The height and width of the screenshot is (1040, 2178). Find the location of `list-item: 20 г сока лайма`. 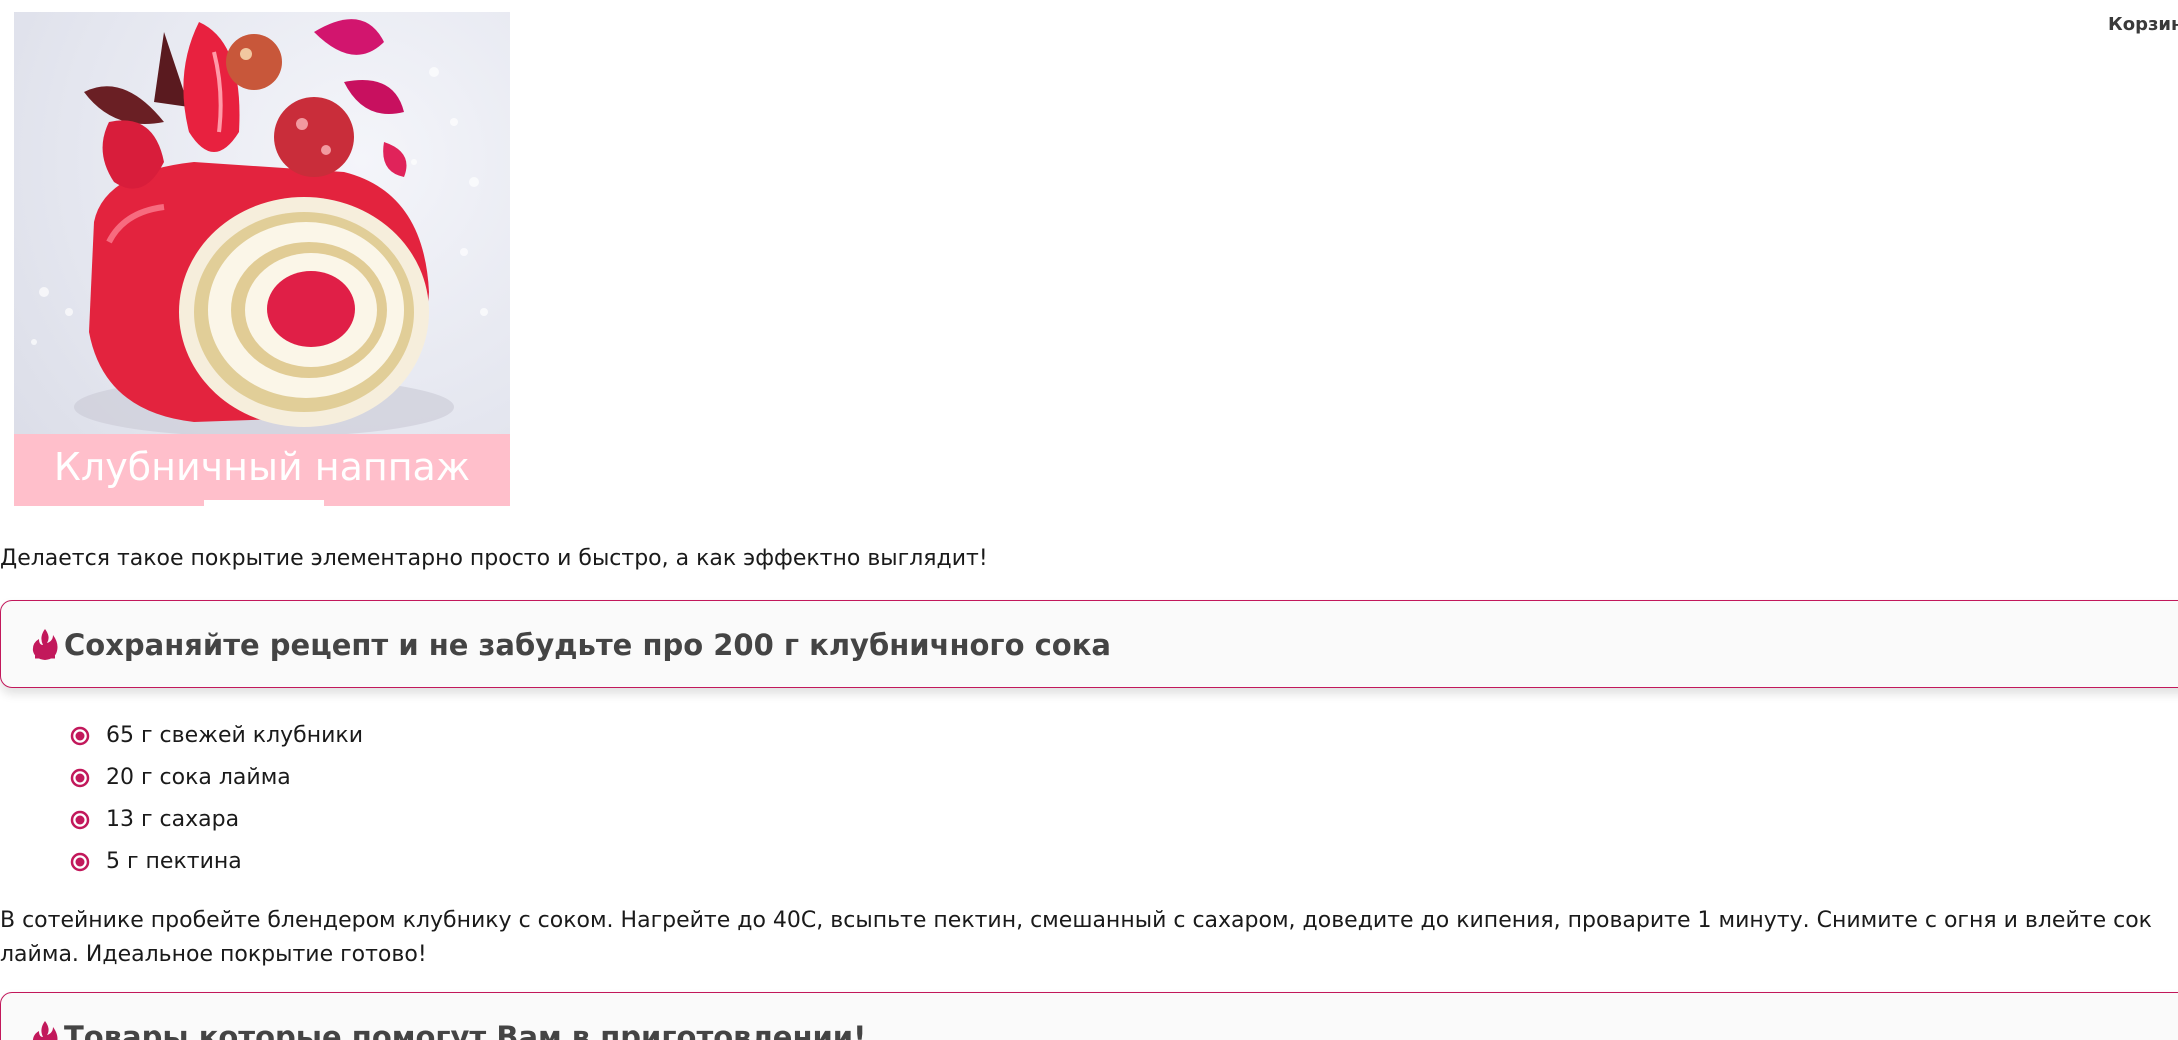

list-item: 20 г сока лайма is located at coordinates (216, 781).